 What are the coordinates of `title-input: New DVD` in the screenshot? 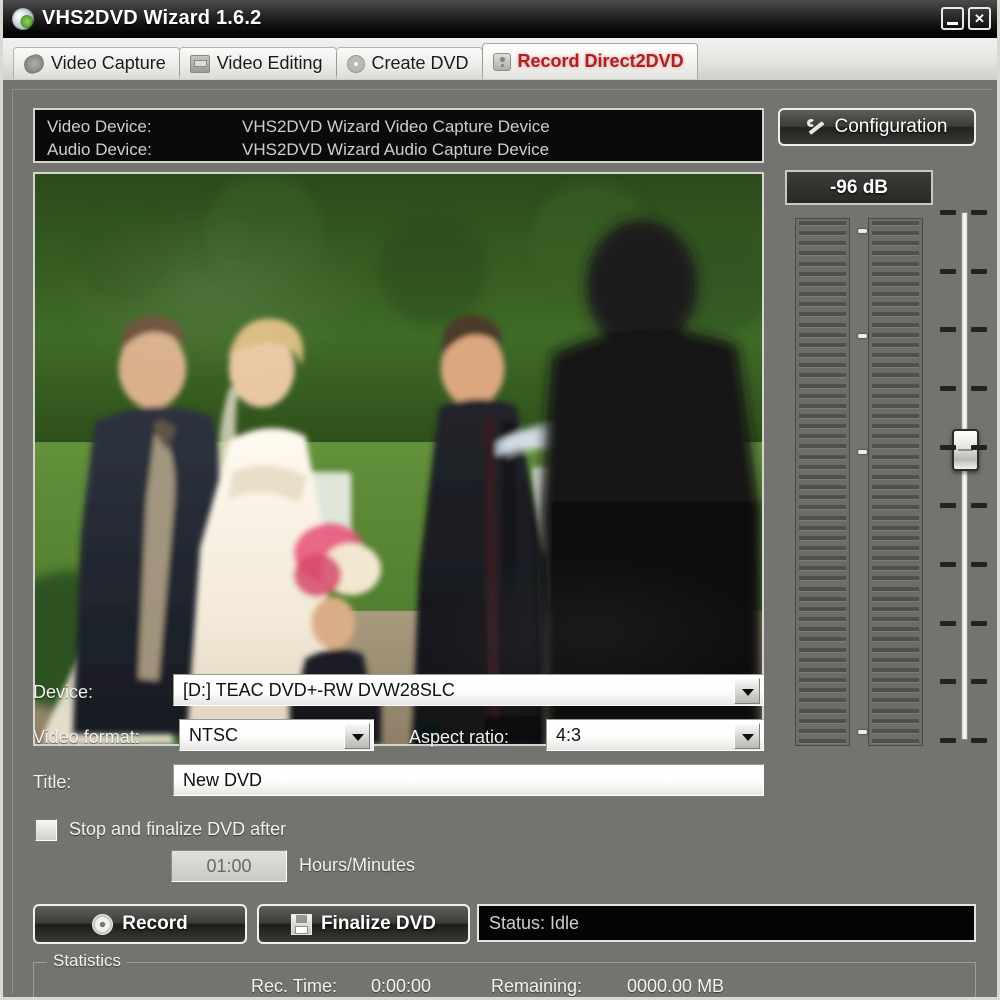 It's located at (468, 780).